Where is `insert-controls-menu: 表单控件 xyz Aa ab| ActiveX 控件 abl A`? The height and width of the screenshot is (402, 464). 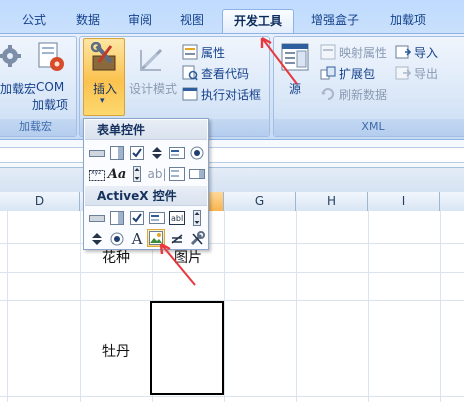
insert-controls-menu: 表单控件 xyz Aa ab| ActiveX 控件 abl A is located at coordinates (146, 184).